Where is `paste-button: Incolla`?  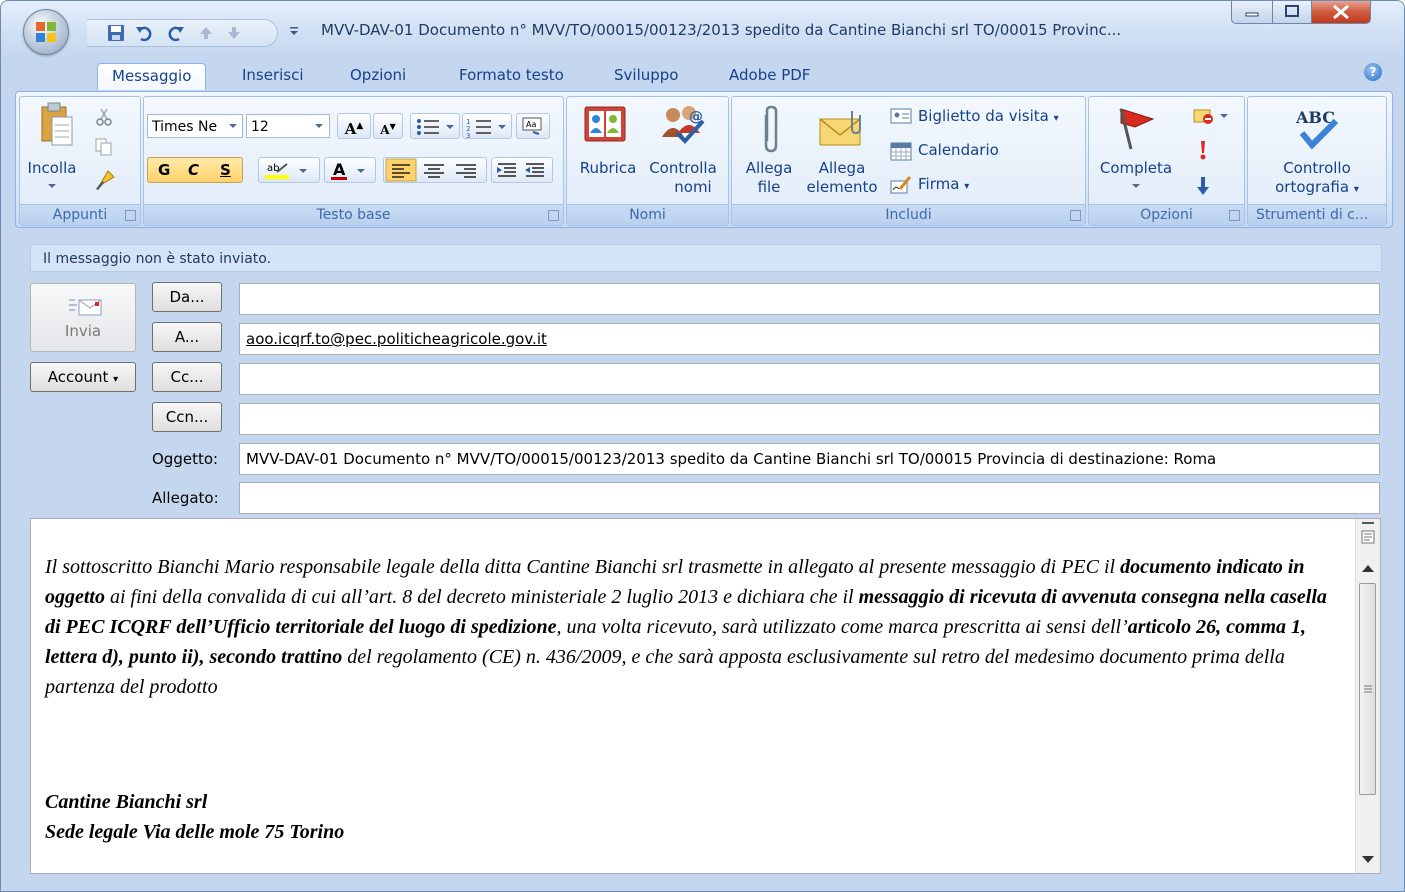
paste-button: Incolla is located at coordinates (52, 168).